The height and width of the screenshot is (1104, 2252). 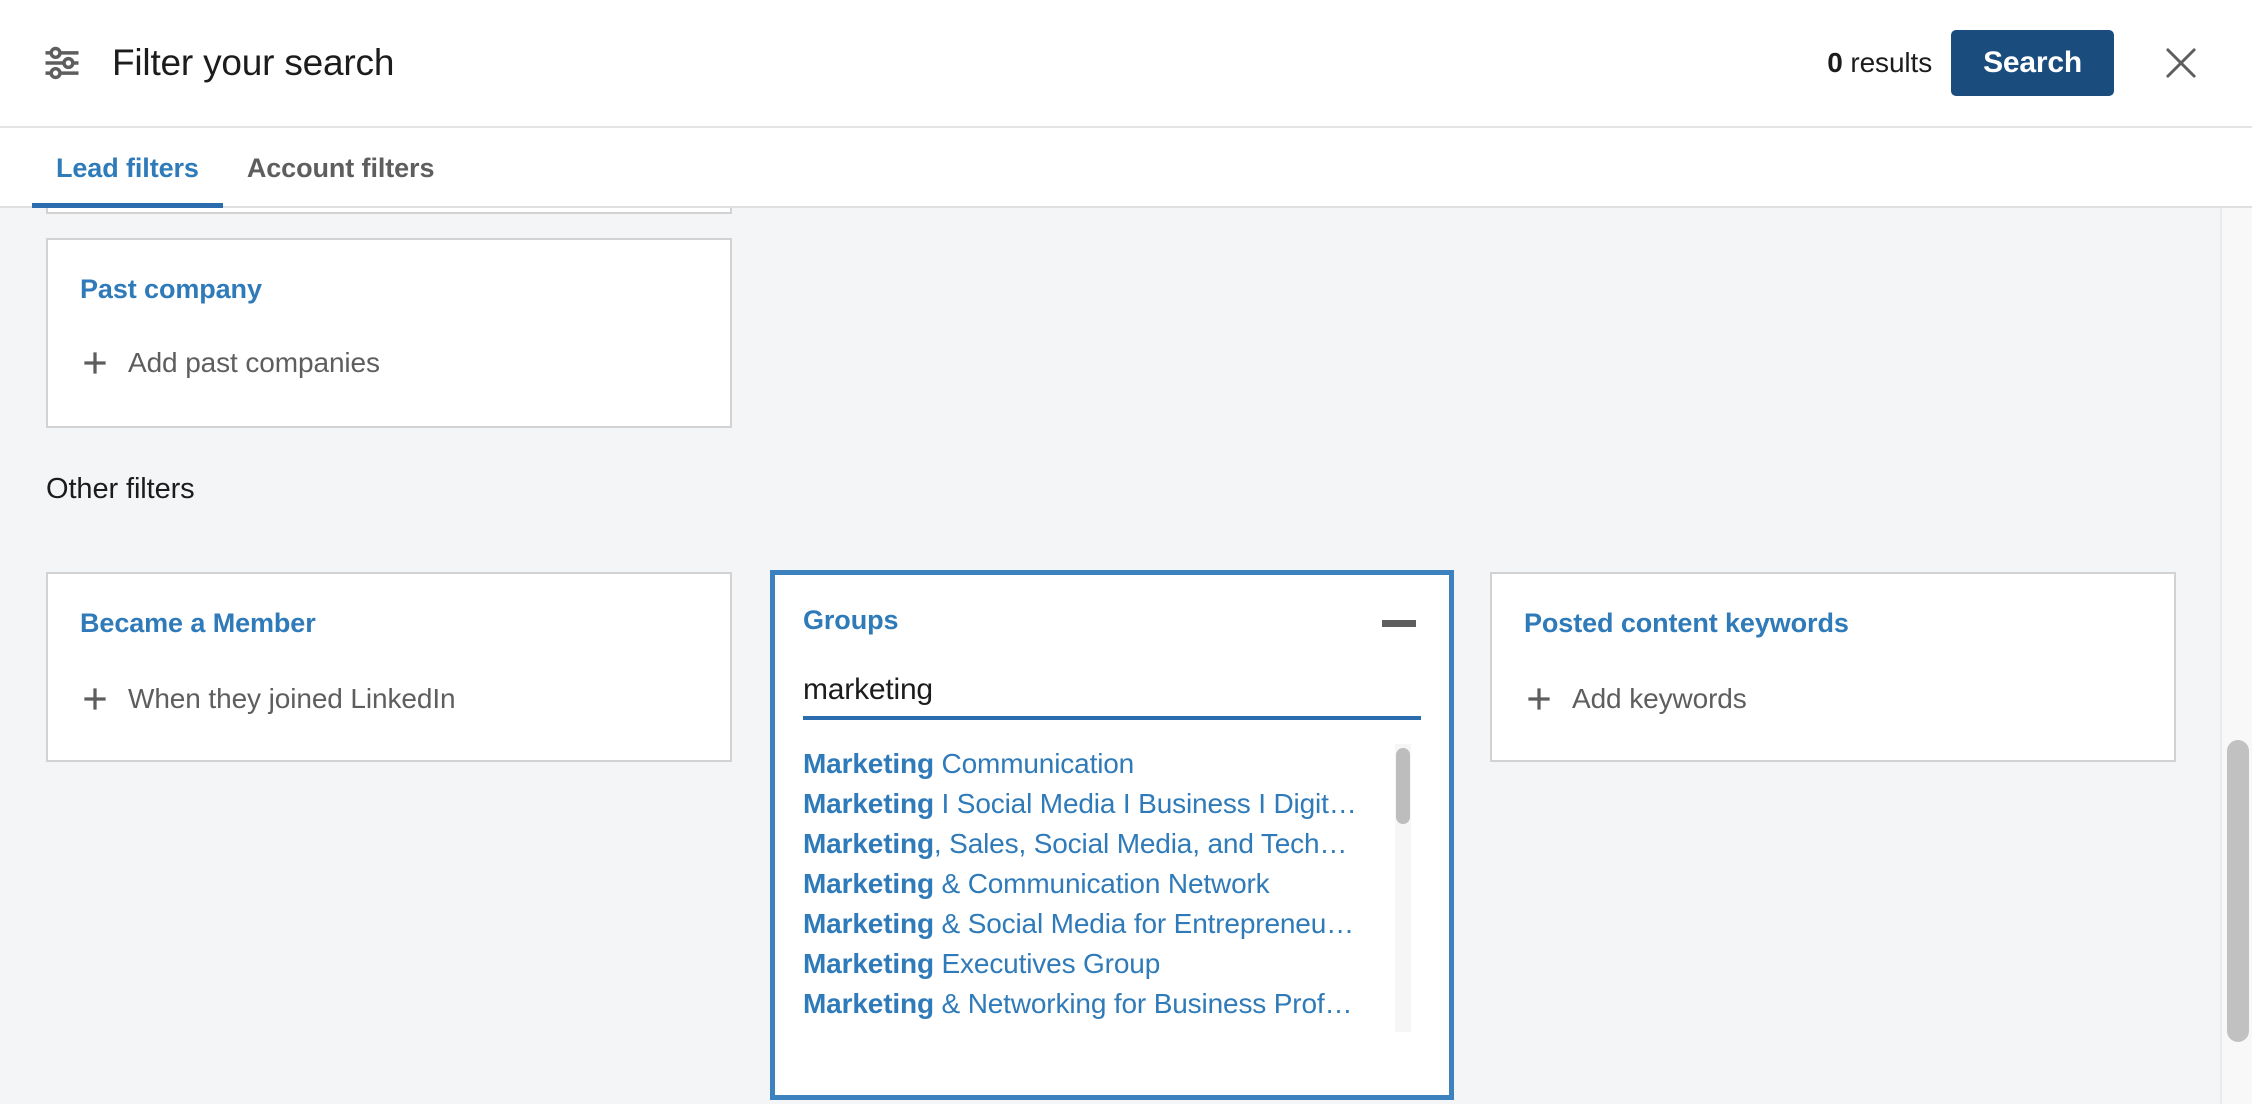 I want to click on page-scrollbar-thumb, so click(x=2238, y=891).